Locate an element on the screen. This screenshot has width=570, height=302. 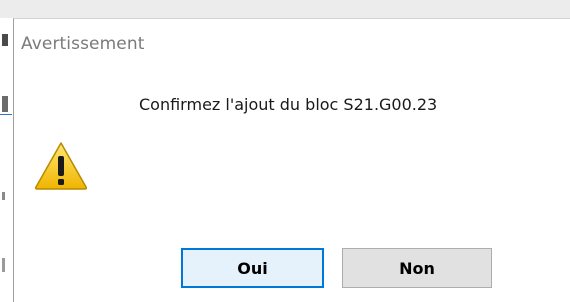
no-button: Non is located at coordinates (417, 268).